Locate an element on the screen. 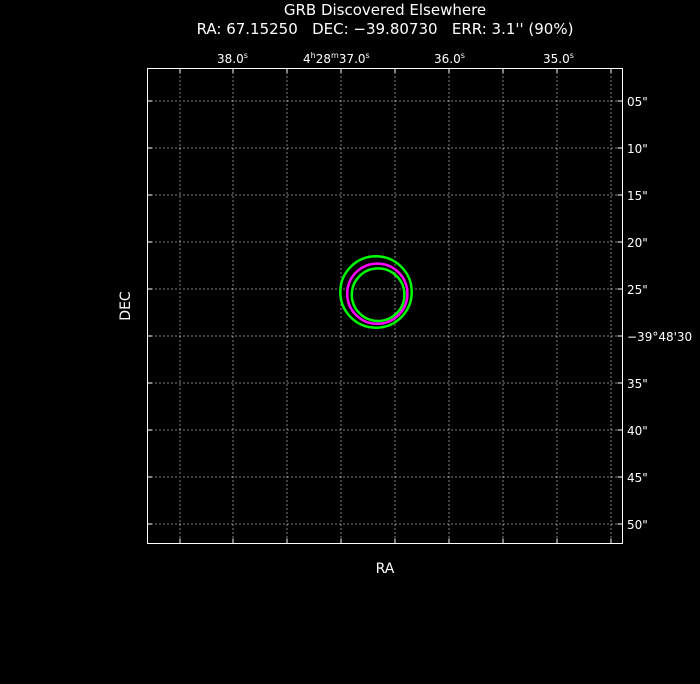  y-axis-label: DEC is located at coordinates (126, 306).